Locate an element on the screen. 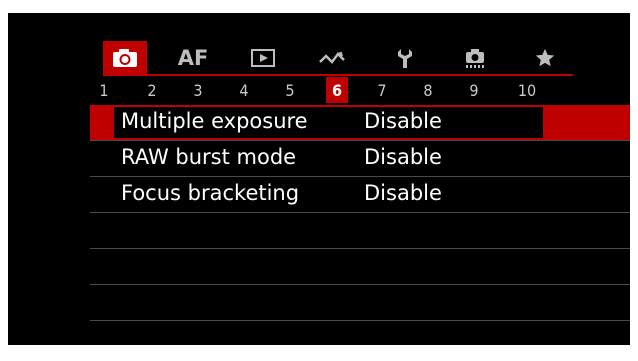 The image size is (638, 361). tab-wireless is located at coordinates (333, 58).